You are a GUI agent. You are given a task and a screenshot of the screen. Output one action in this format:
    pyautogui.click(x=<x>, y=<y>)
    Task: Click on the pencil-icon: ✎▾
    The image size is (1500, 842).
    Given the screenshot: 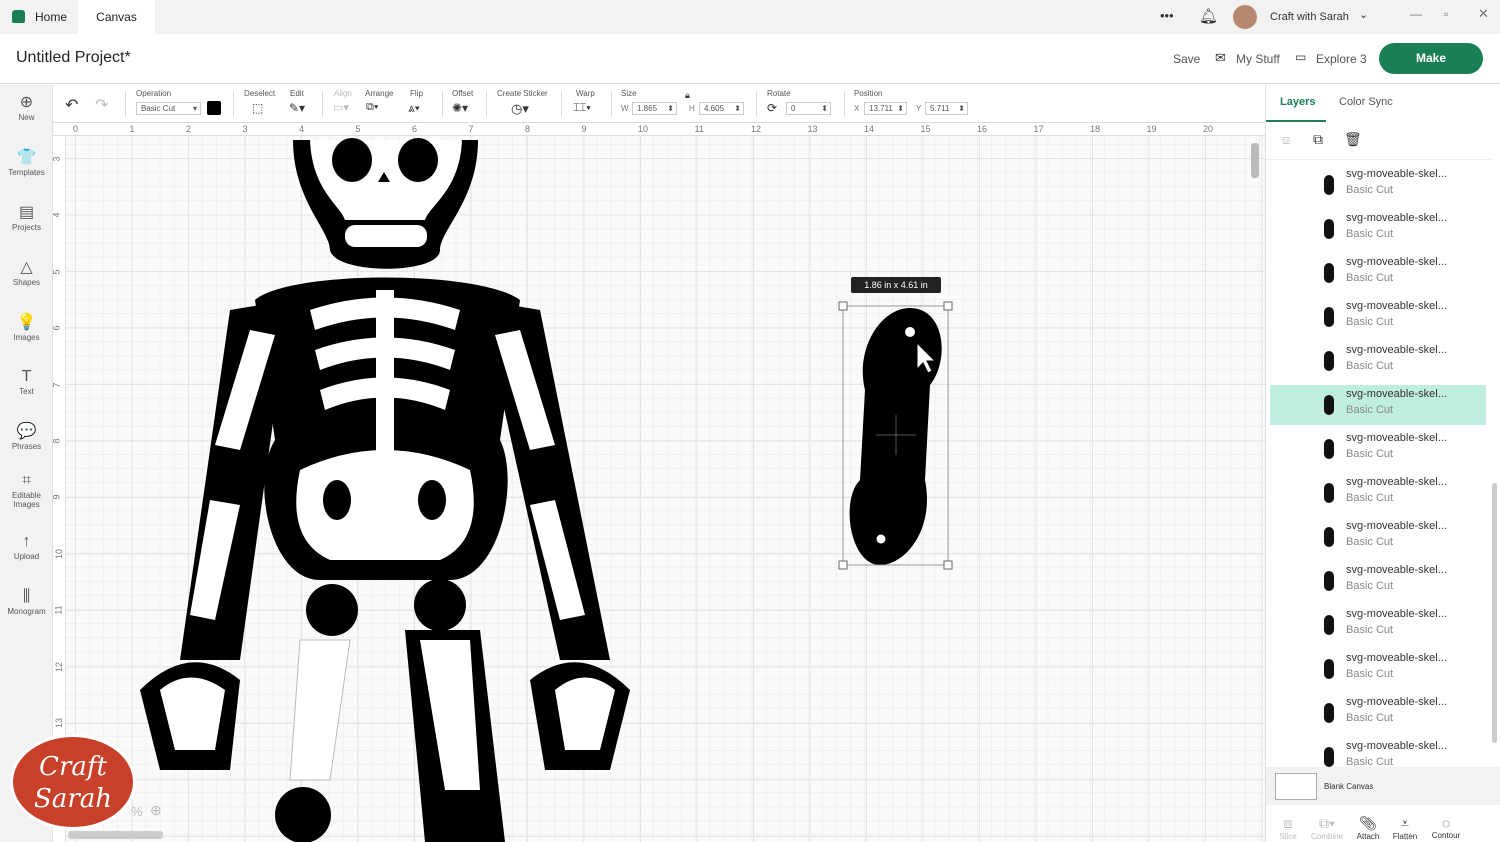 What is the action you would take?
    pyautogui.click(x=297, y=108)
    